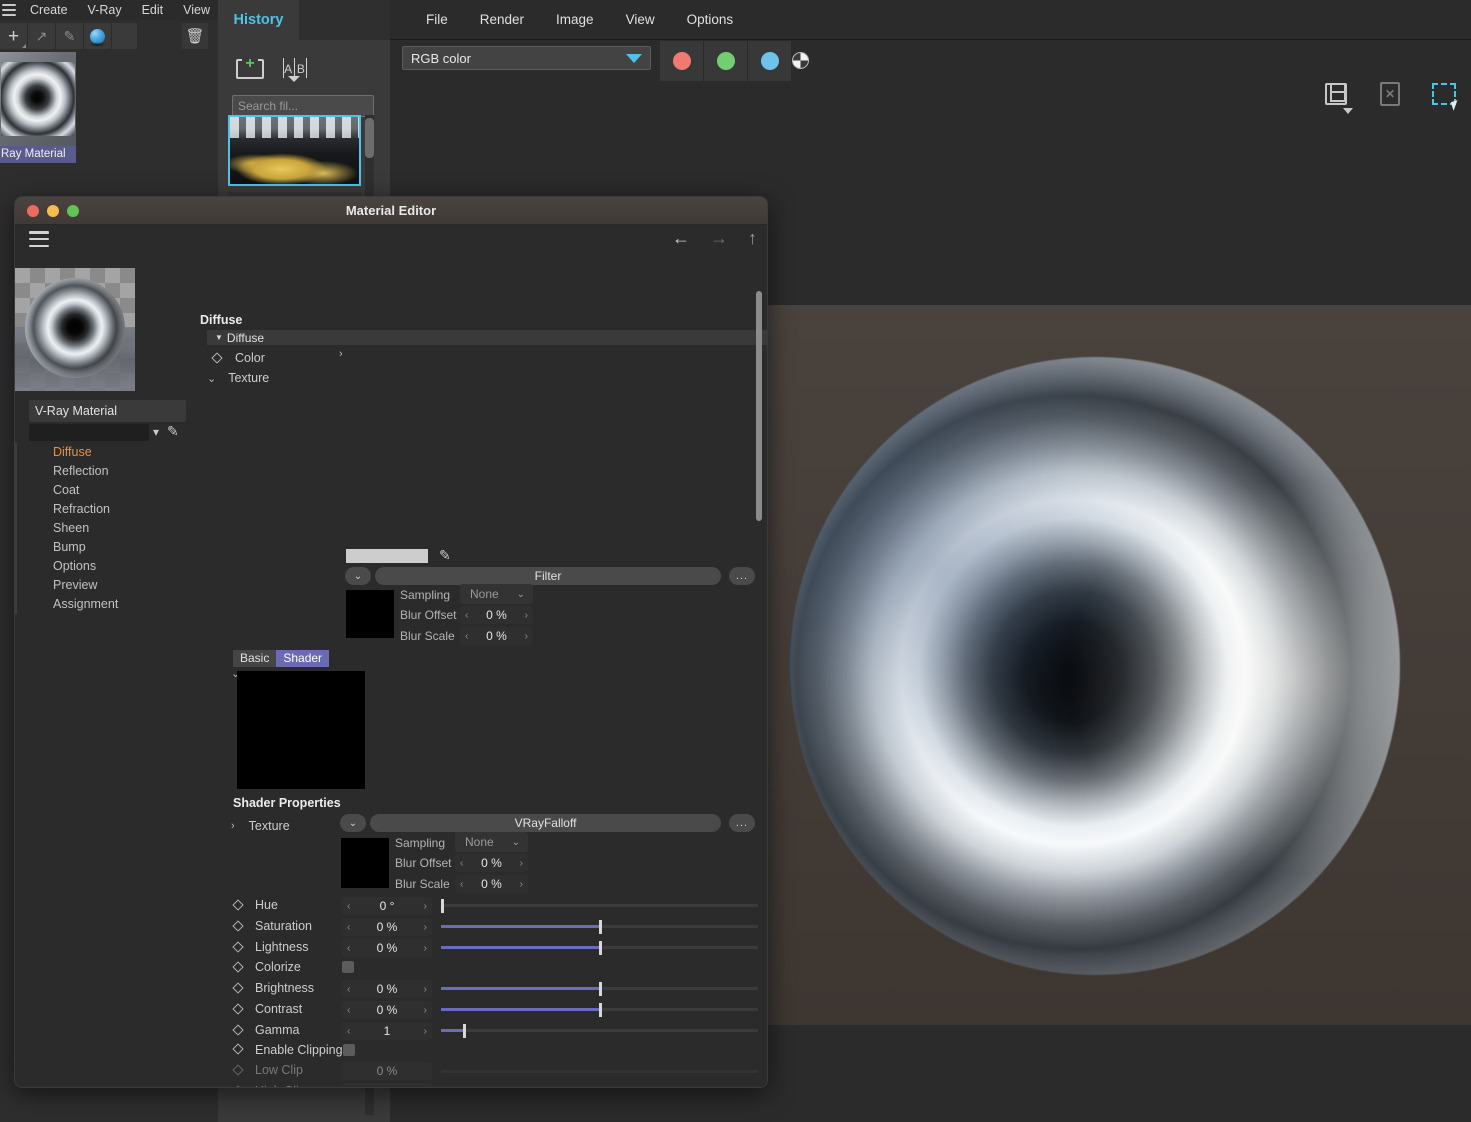 Image resolution: width=1471 pixels, height=1122 pixels. Describe the element at coordinates (491, 842) in the screenshot. I see `shader-sampling-select: None ⌄` at that location.